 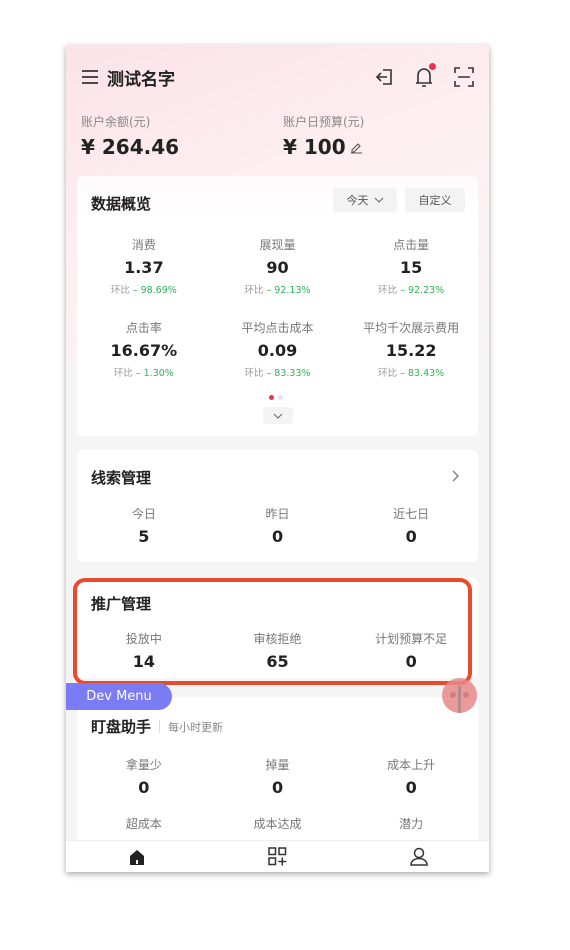 I want to click on metric-label: 消费, so click(x=143, y=245).